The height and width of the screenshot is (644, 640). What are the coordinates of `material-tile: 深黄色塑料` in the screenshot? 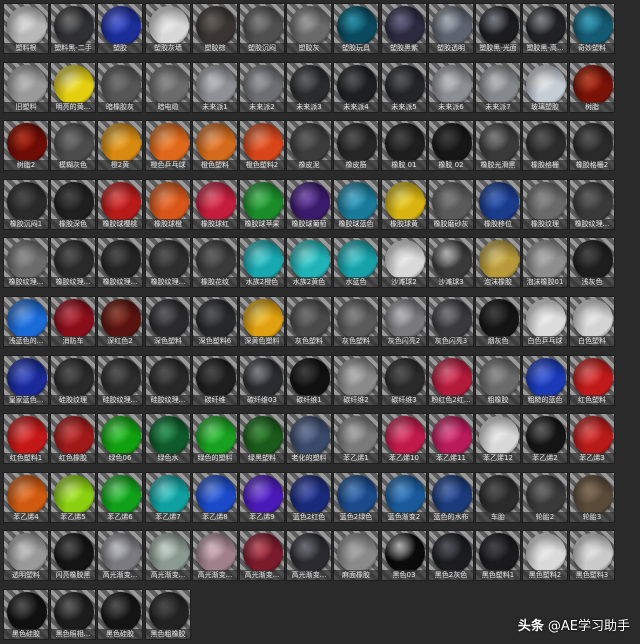 It's located at (262, 321).